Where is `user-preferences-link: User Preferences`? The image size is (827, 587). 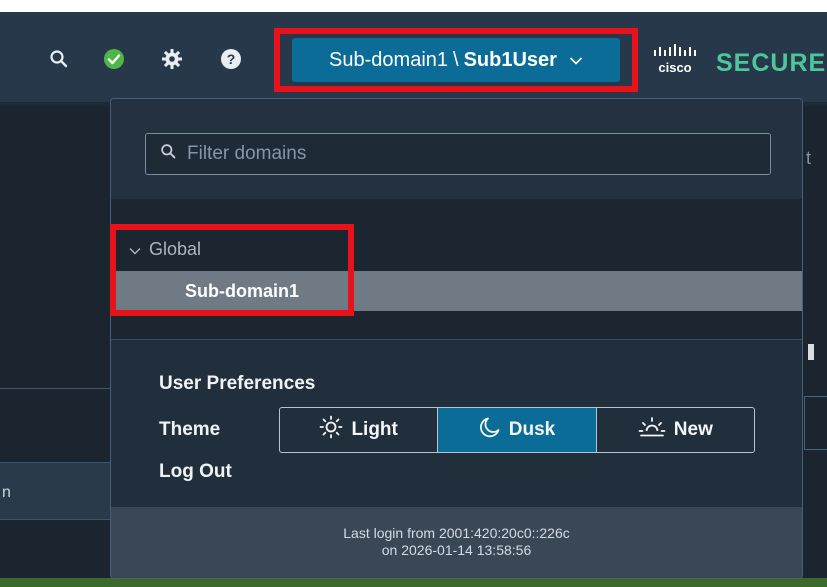 user-preferences-link: User Preferences is located at coordinates (237, 384).